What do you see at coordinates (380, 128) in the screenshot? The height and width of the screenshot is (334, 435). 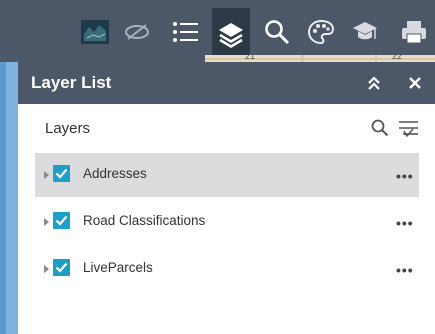 I see `layer-search-icon` at bounding box center [380, 128].